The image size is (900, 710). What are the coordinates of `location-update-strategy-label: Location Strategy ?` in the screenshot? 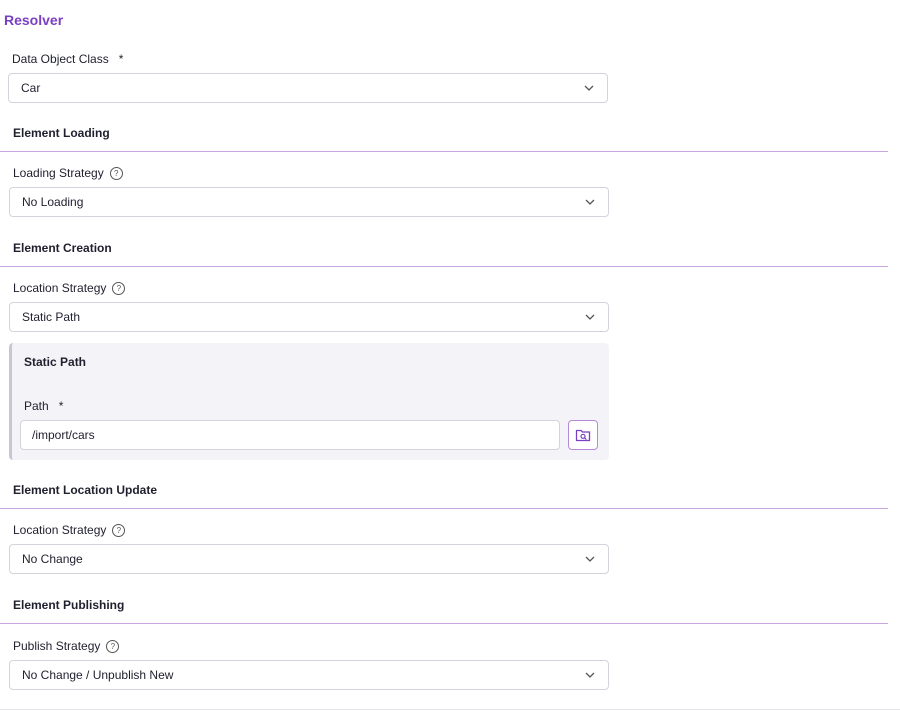 It's located at (69, 530).